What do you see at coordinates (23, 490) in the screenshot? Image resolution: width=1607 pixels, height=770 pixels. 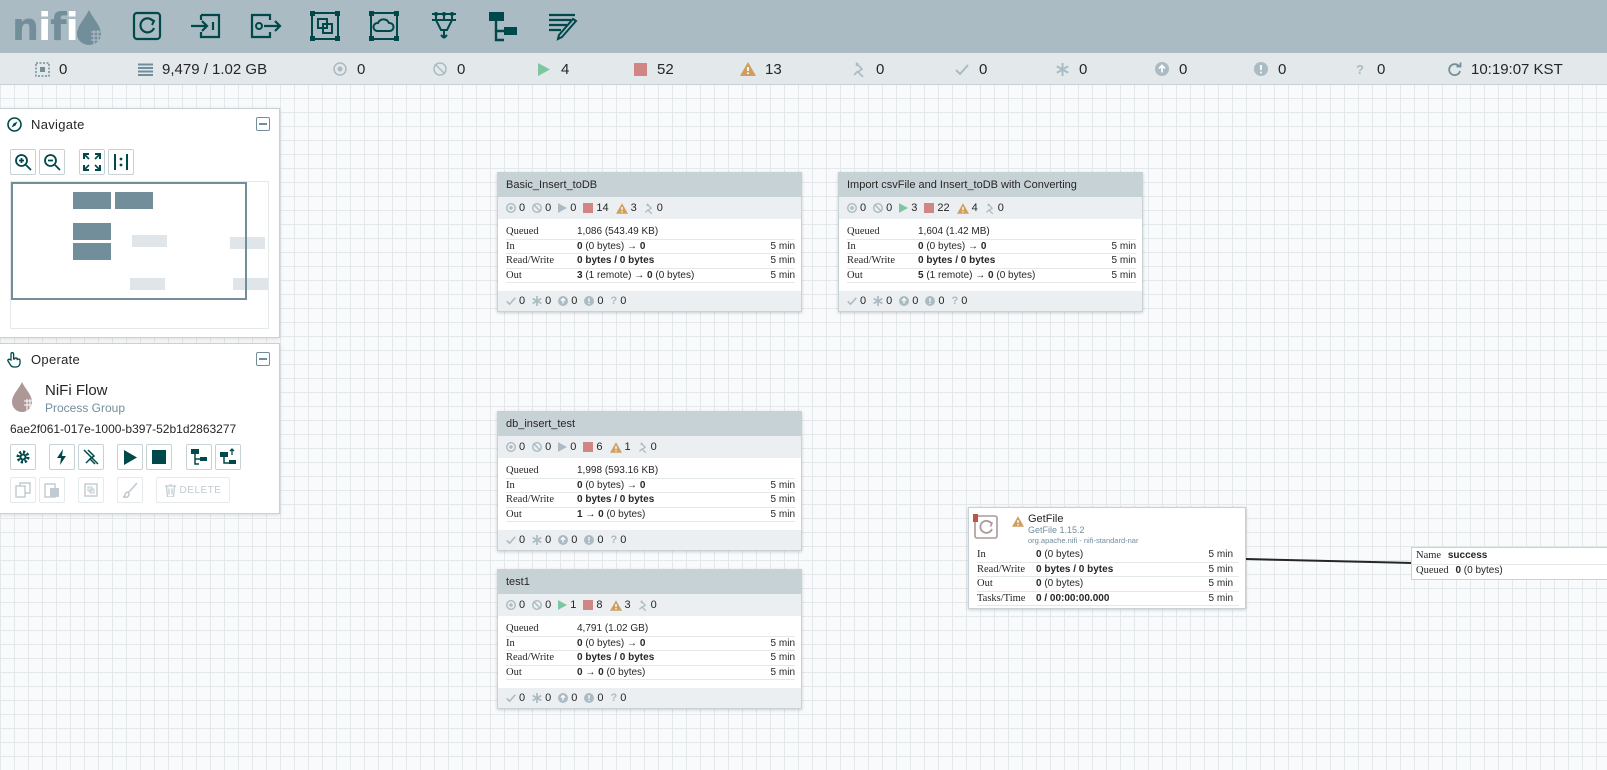 I see `copy-button` at bounding box center [23, 490].